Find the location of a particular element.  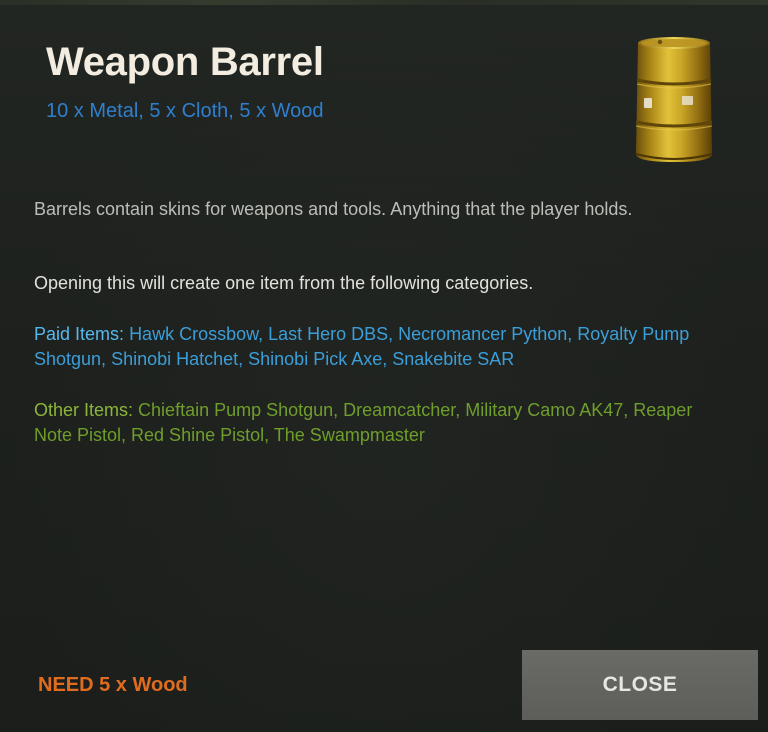

top-border is located at coordinates (384, 2).